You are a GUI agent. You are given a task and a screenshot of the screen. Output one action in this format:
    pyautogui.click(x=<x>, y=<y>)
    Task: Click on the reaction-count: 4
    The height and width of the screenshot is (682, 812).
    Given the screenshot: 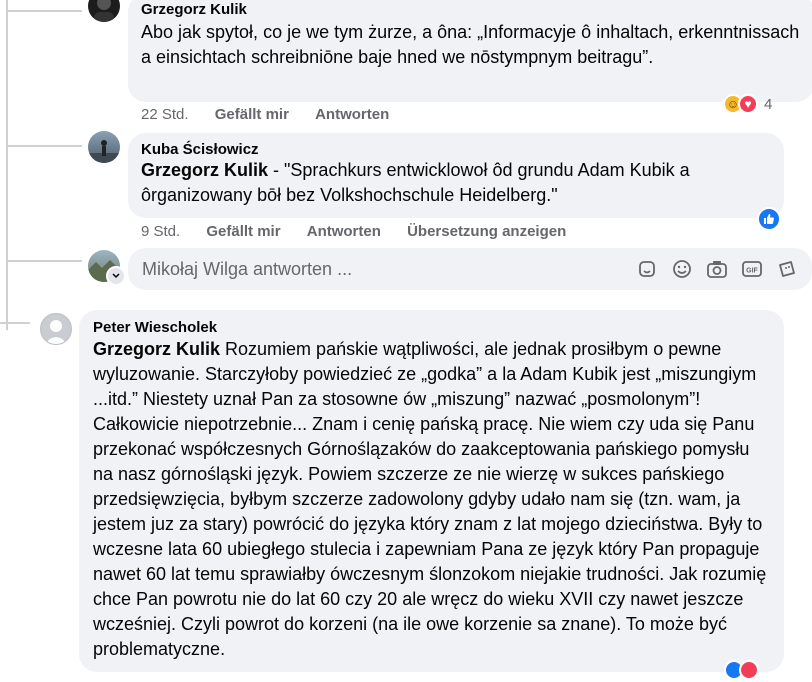 What is the action you would take?
    pyautogui.click(x=768, y=104)
    